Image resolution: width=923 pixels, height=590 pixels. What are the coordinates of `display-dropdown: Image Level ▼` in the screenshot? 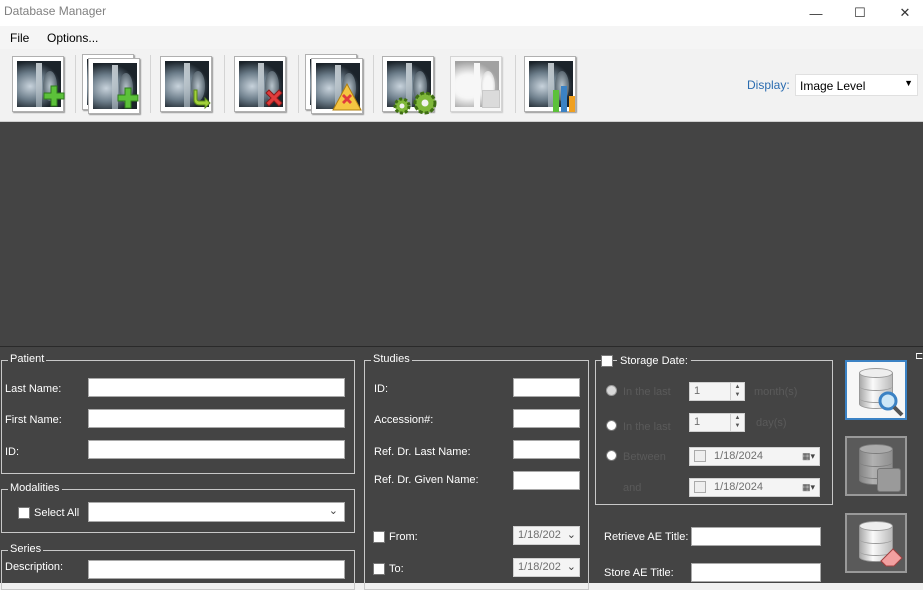 It's located at (856, 85).